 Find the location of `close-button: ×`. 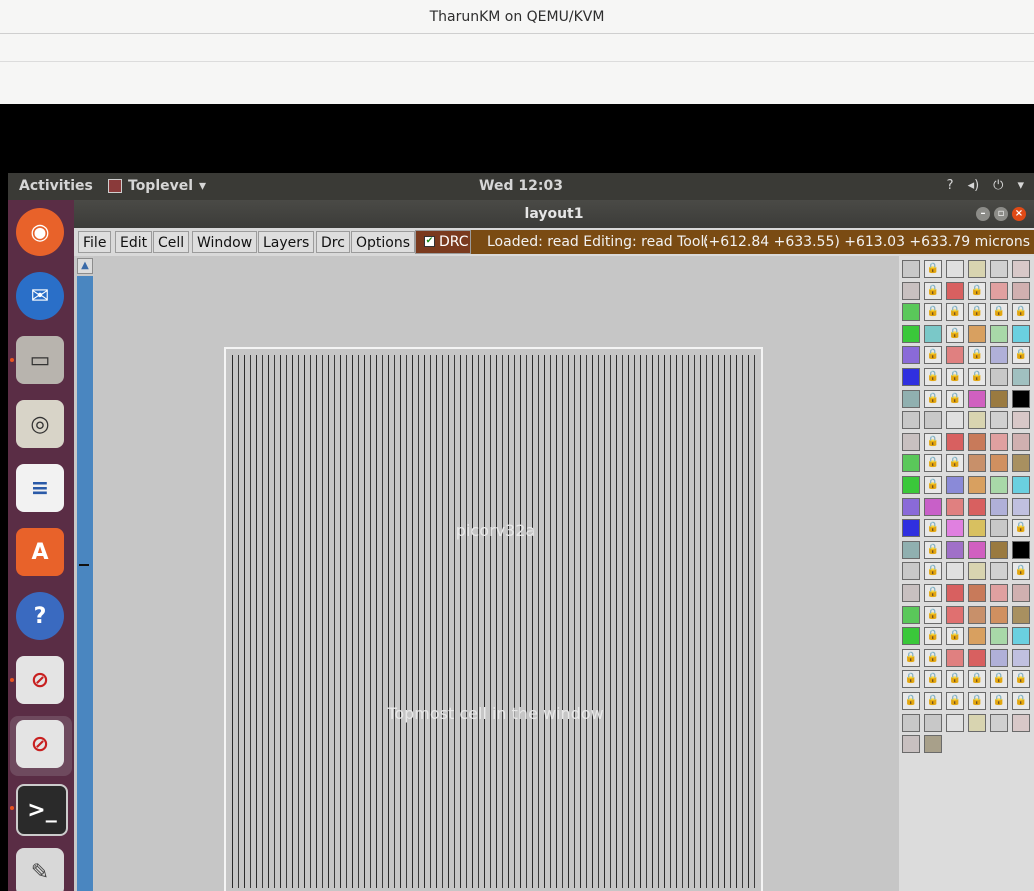

close-button: × is located at coordinates (1019, 214).